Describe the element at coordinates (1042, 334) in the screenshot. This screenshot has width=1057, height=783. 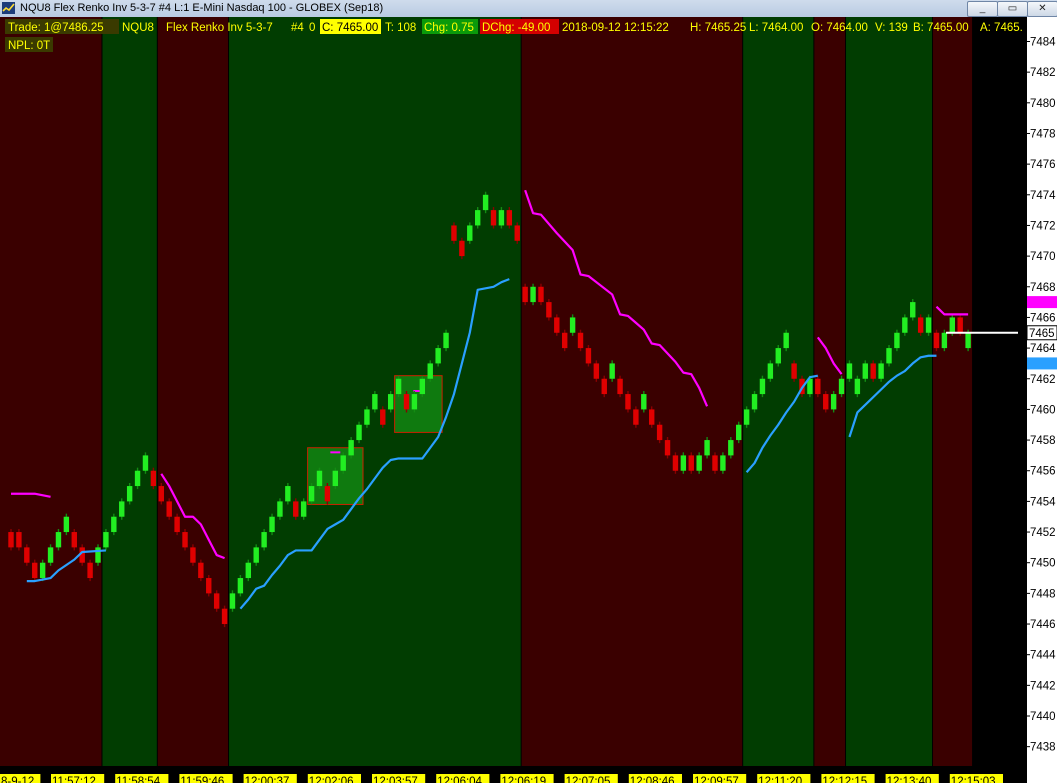
I see `last-price-label: 7465` at that location.